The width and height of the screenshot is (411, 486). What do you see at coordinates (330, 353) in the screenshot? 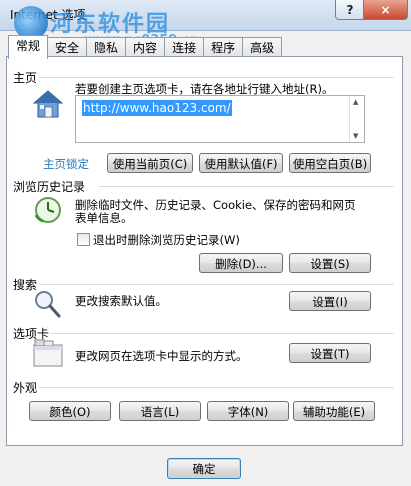
I see `tabs-settings-button: 设置(T)` at bounding box center [330, 353].